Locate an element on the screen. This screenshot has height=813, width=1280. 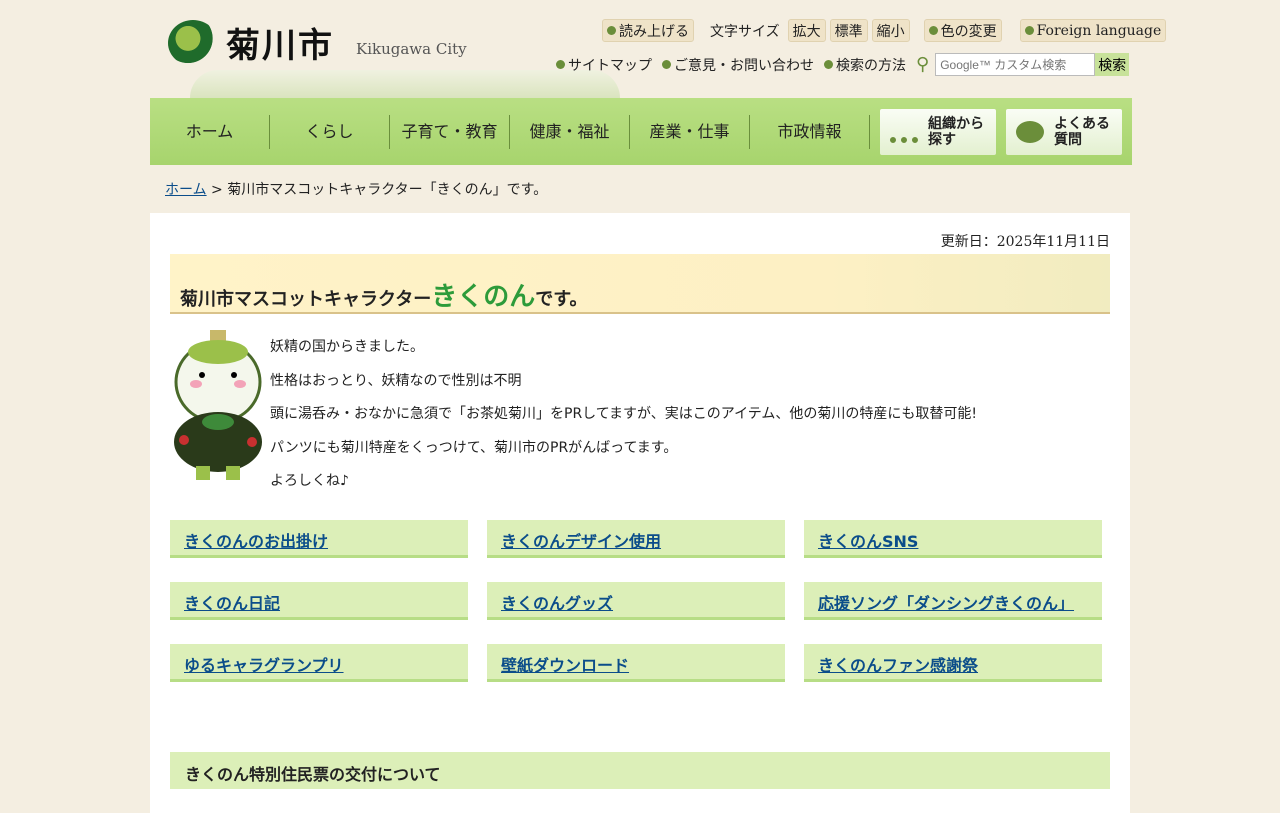
sitemap-link: サイトマップ is located at coordinates (604, 65).